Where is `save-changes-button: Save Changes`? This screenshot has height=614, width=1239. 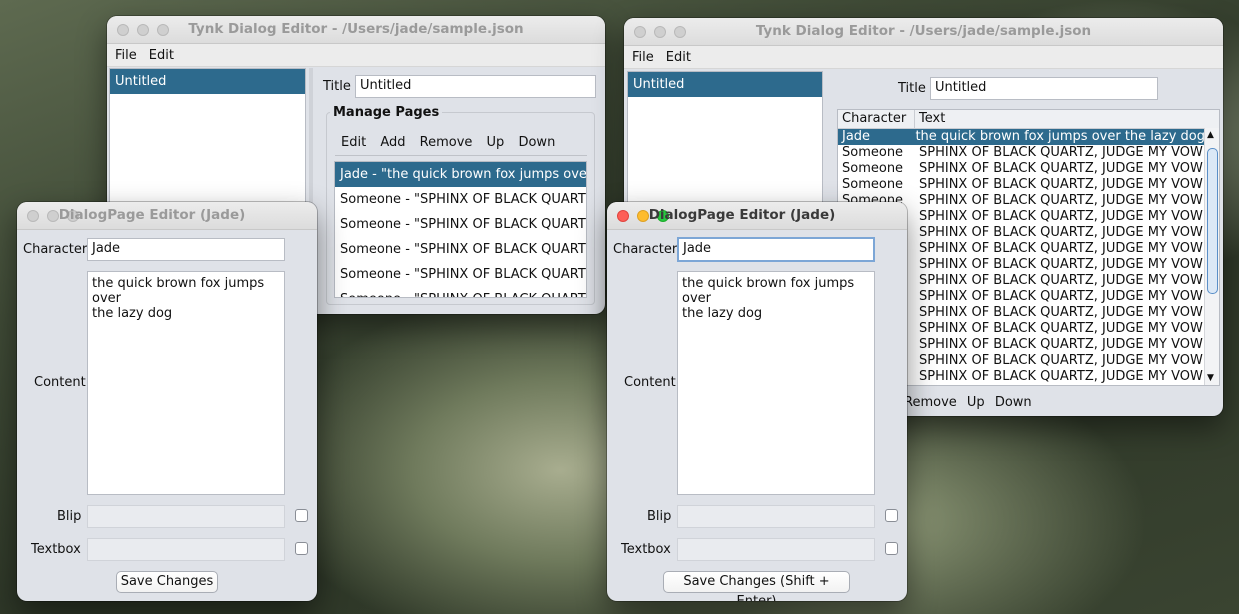 save-changes-button: Save Changes is located at coordinates (167, 582).